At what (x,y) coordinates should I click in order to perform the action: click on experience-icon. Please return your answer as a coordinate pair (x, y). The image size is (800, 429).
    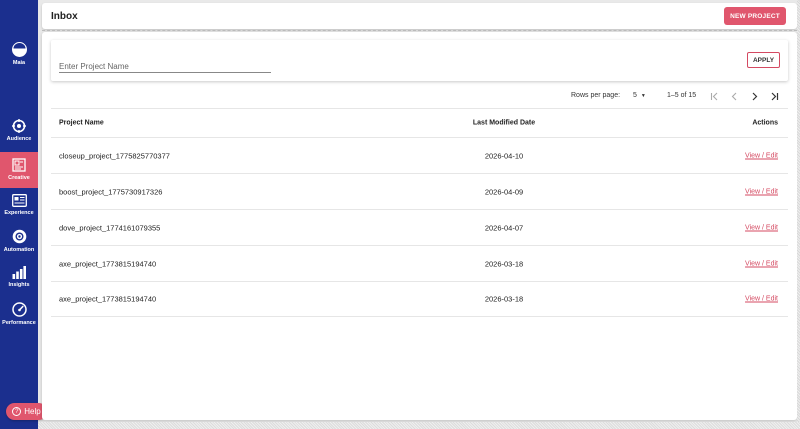
    Looking at the image, I should click on (19, 200).